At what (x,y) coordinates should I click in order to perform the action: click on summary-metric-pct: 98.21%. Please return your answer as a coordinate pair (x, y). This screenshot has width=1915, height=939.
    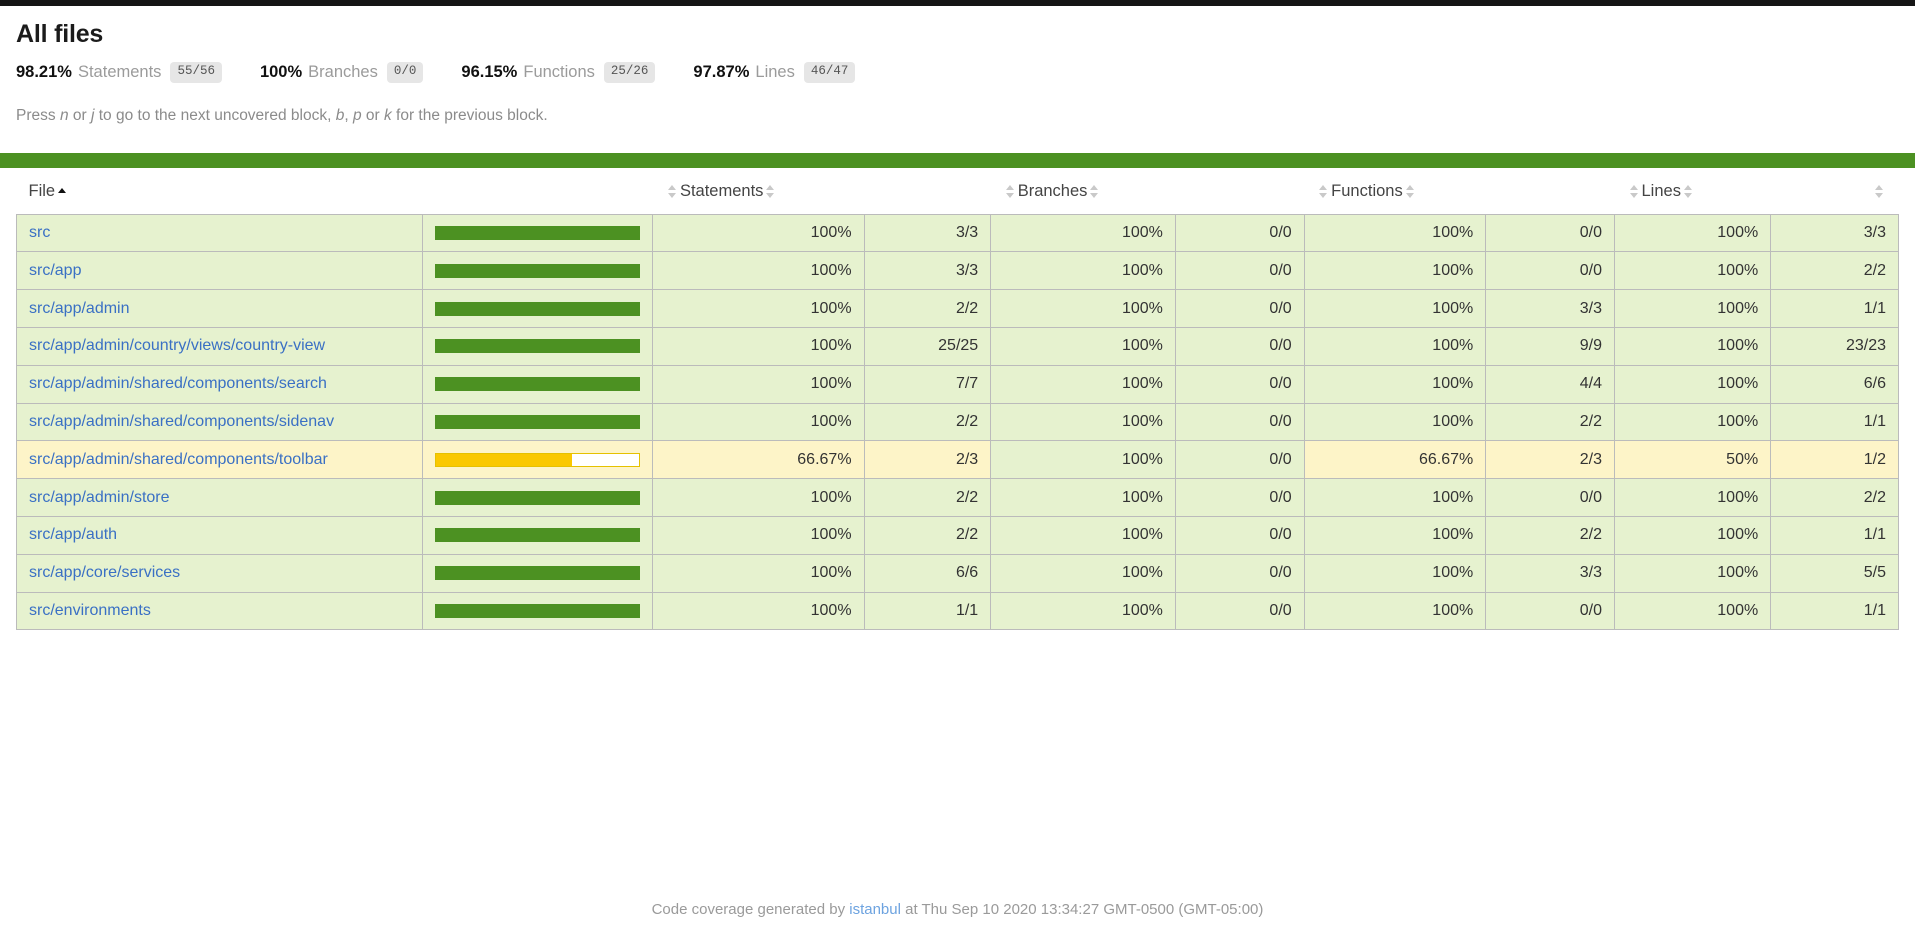
    Looking at the image, I should click on (44, 71).